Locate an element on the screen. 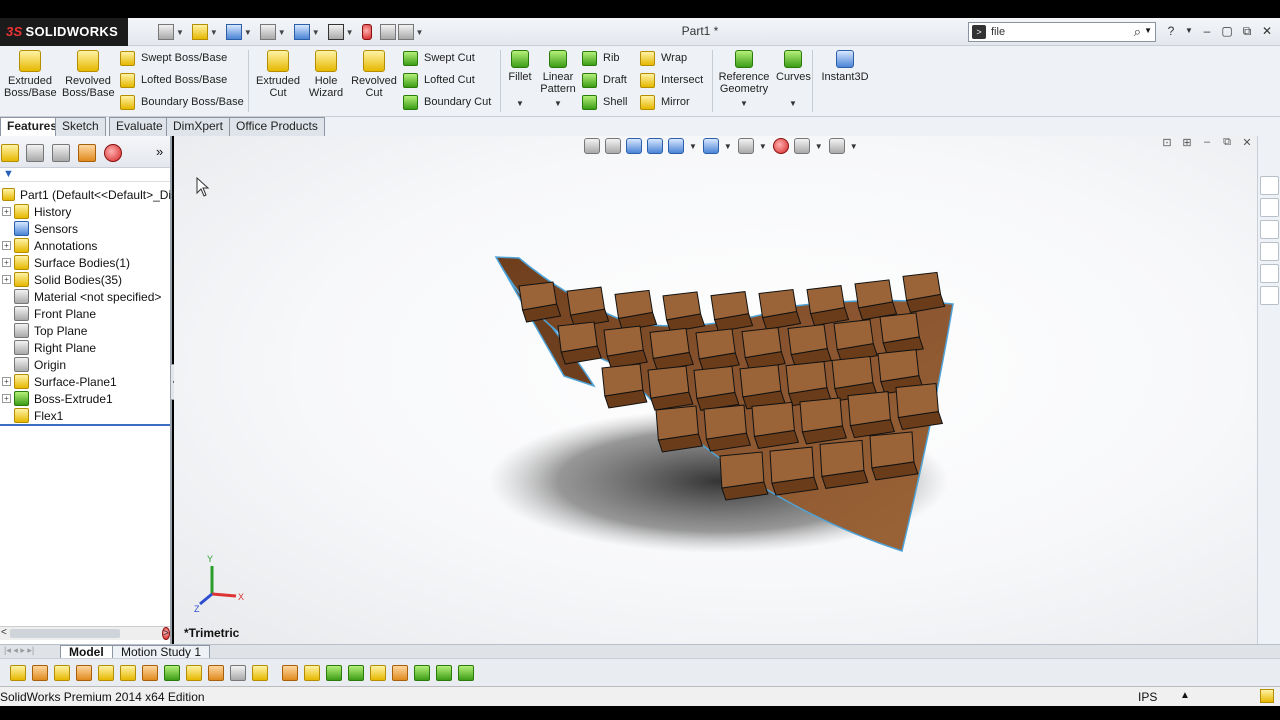 Image resolution: width=1280 pixels, height=720 pixels. minimize-button: – is located at coordinates (1207, 31).